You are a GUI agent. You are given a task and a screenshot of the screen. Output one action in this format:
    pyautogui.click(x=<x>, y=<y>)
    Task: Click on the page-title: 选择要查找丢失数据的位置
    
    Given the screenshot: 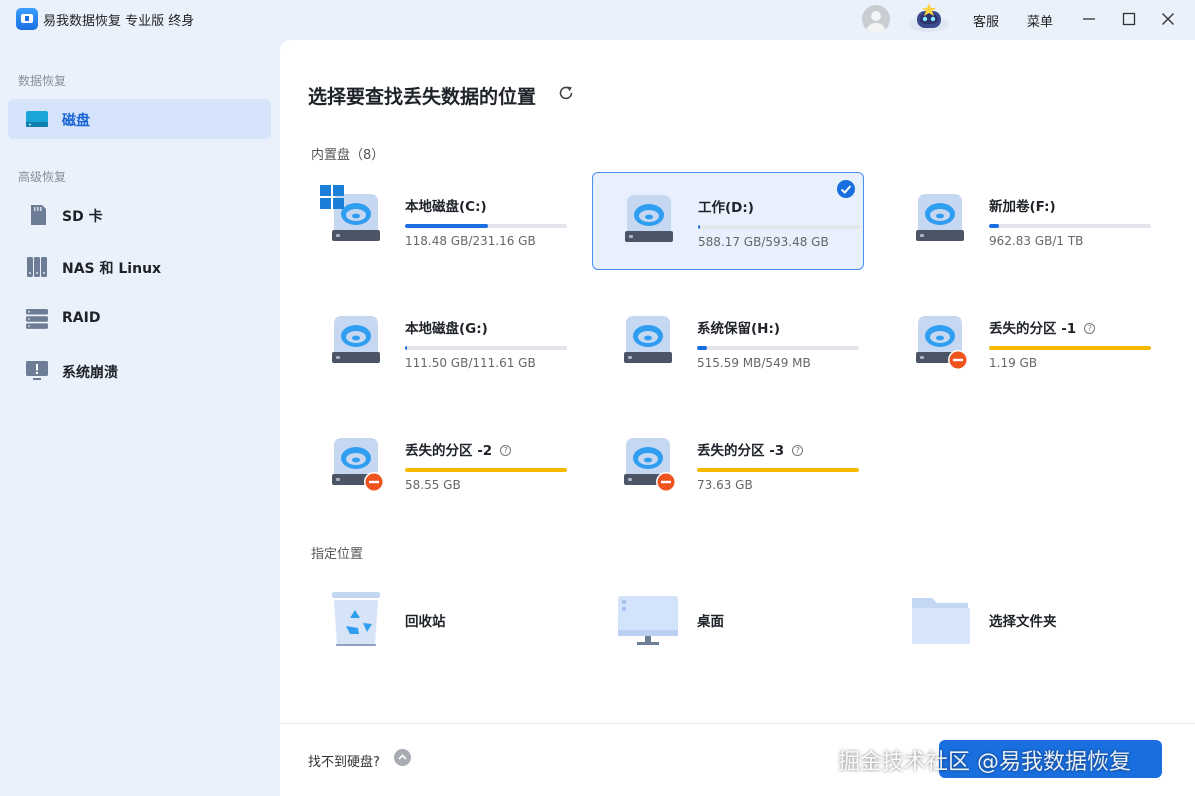 What is the action you would take?
    pyautogui.click(x=422, y=97)
    